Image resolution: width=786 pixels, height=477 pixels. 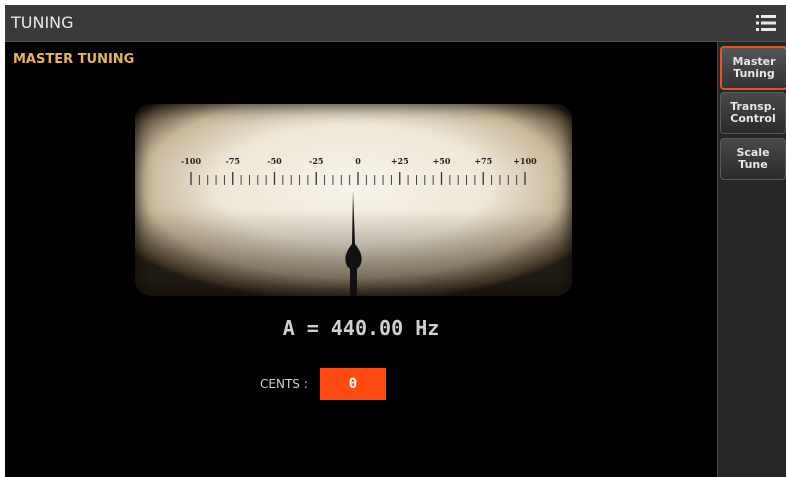 What do you see at coordinates (525, 161) in the screenshot?
I see `scale-label: +100` at bounding box center [525, 161].